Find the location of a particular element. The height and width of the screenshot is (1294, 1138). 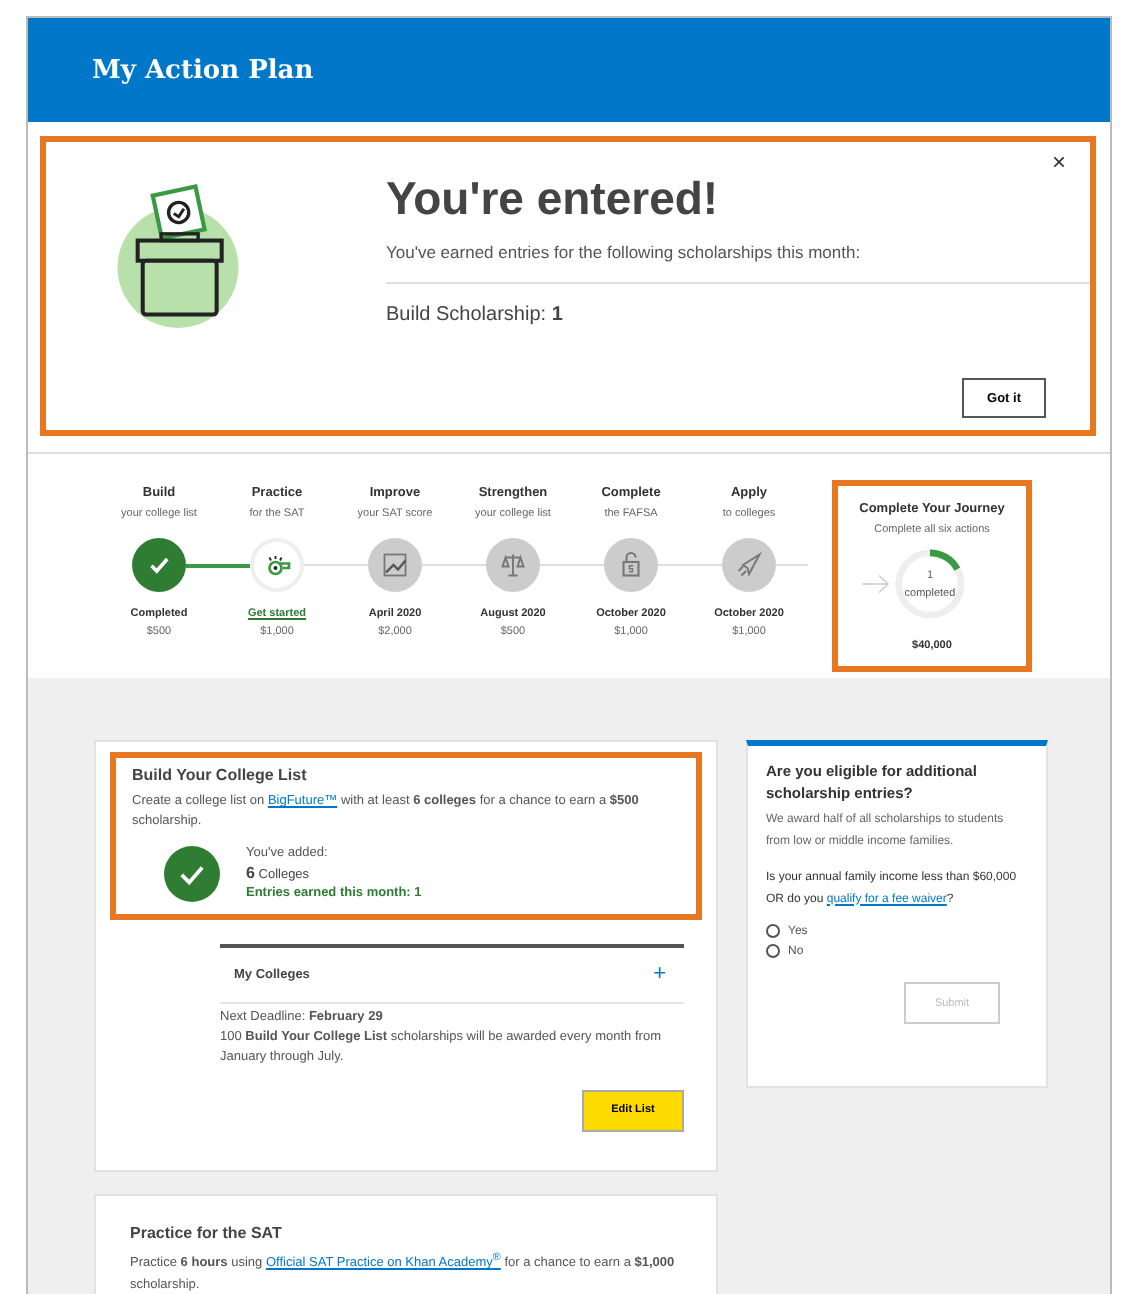

scale-icon is located at coordinates (513, 565).